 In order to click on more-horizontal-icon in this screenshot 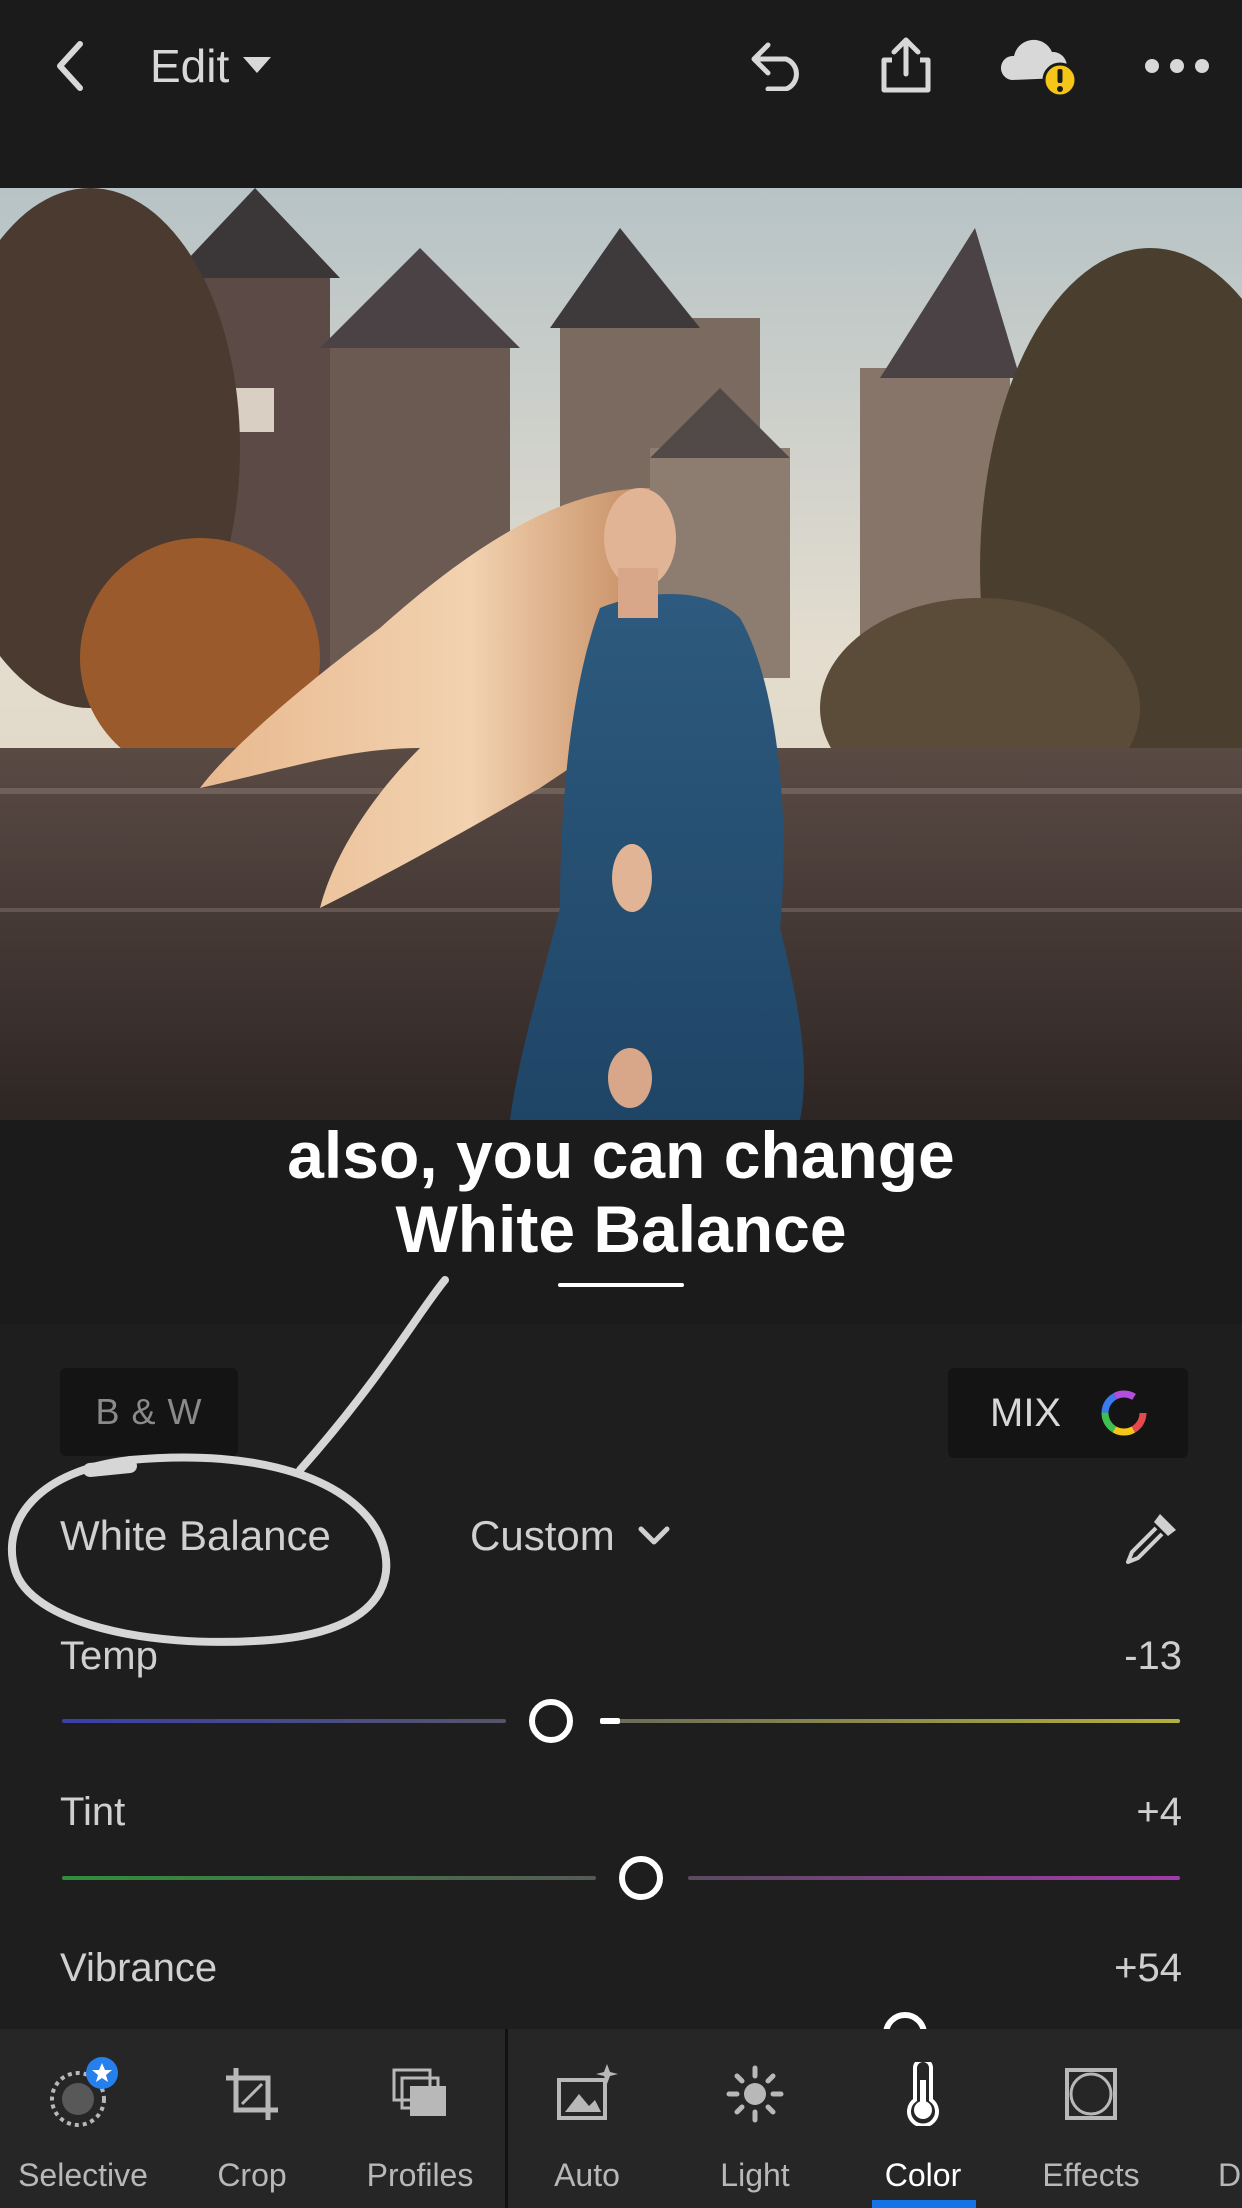, I will do `click(1177, 66)`.